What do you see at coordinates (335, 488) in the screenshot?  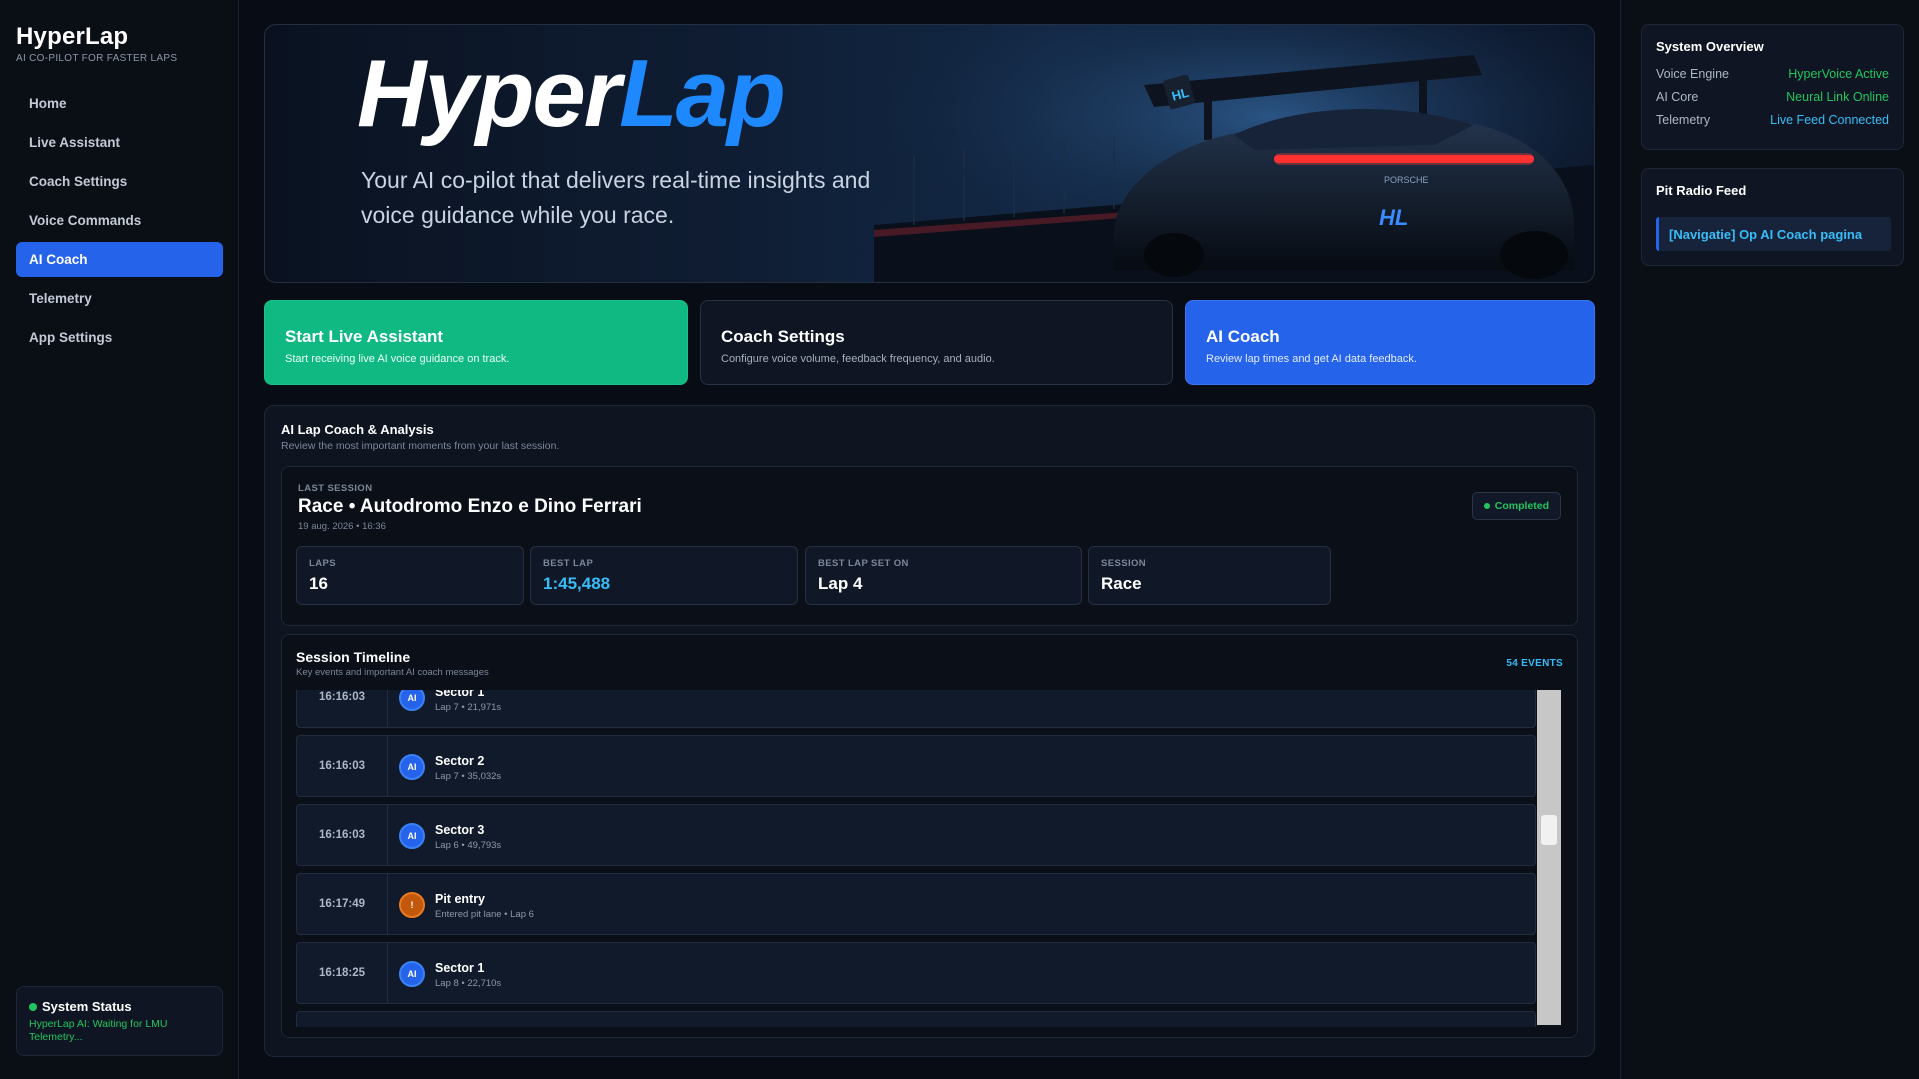 I see `session-label: LAST SESSION` at bounding box center [335, 488].